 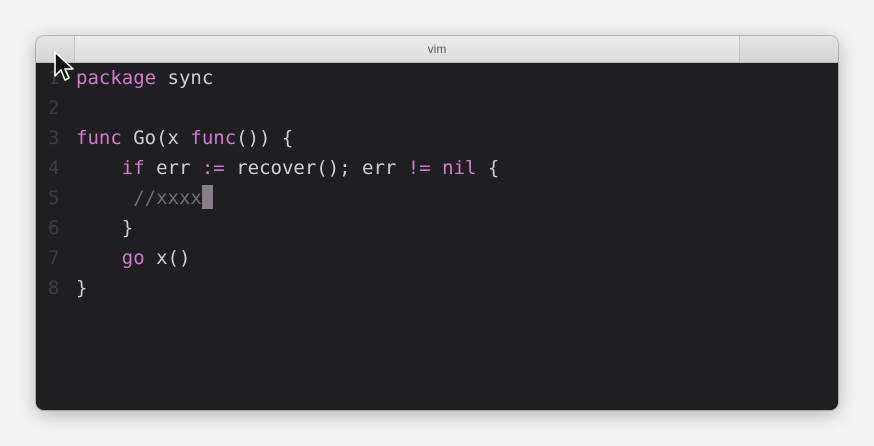 What do you see at coordinates (133, 168) in the screenshot?
I see `keyword-token: if` at bounding box center [133, 168].